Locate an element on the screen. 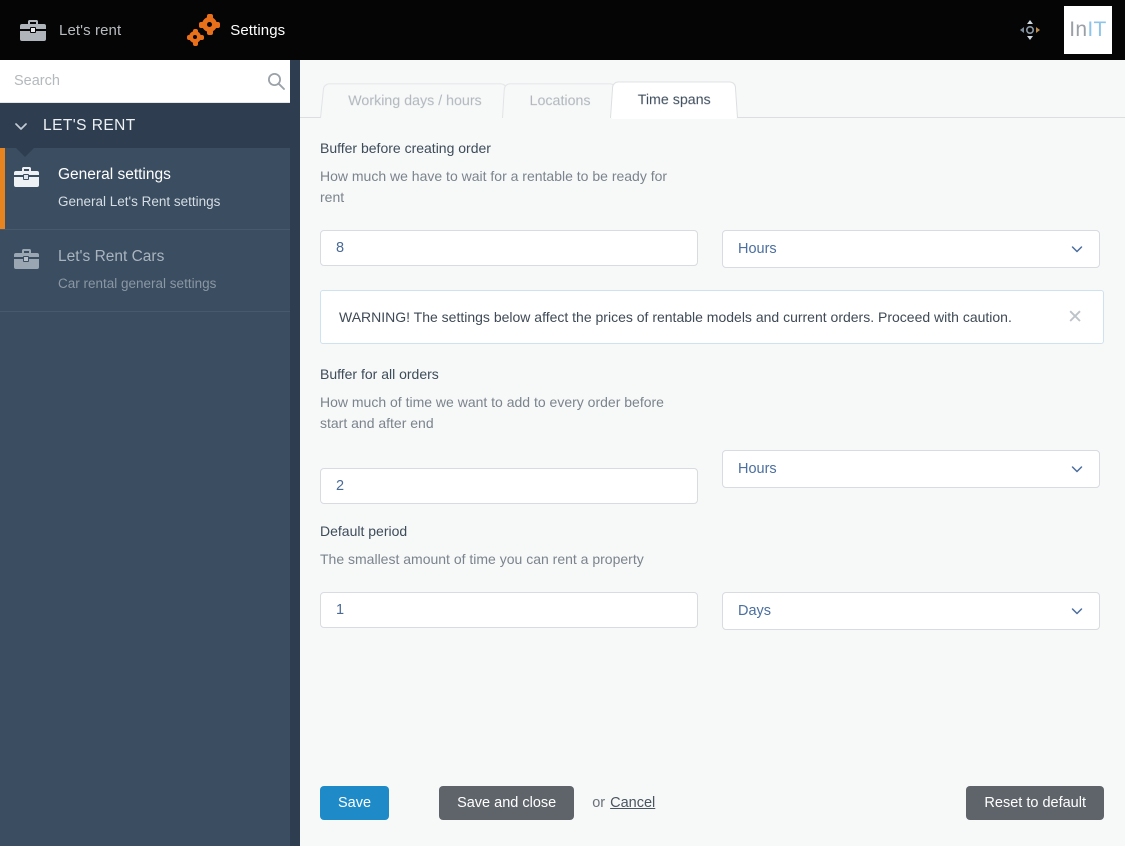  move-arrows-icon is located at coordinates (1030, 30).